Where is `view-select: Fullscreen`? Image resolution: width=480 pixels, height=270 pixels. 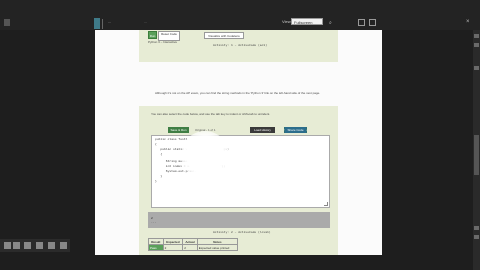
view-select: Fullscreen is located at coordinates (307, 21).